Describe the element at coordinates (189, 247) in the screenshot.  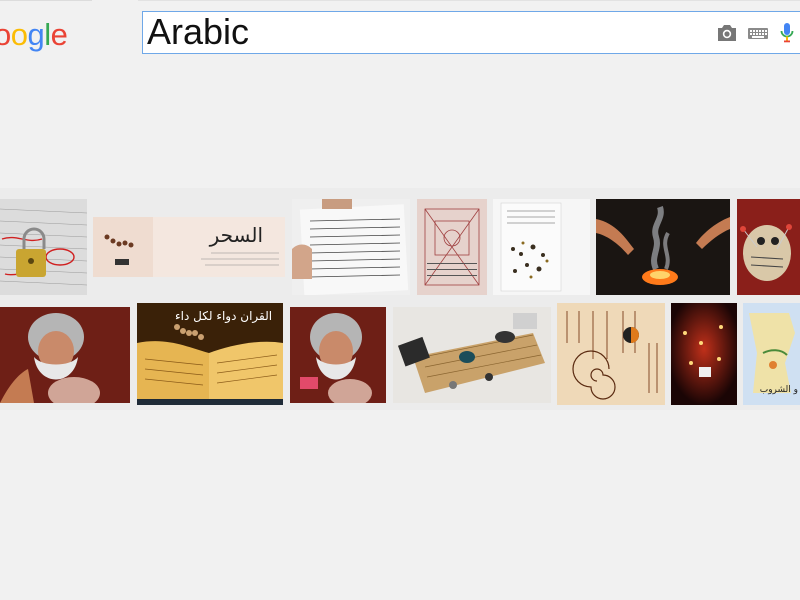
I see `image-result-2: السحر` at that location.